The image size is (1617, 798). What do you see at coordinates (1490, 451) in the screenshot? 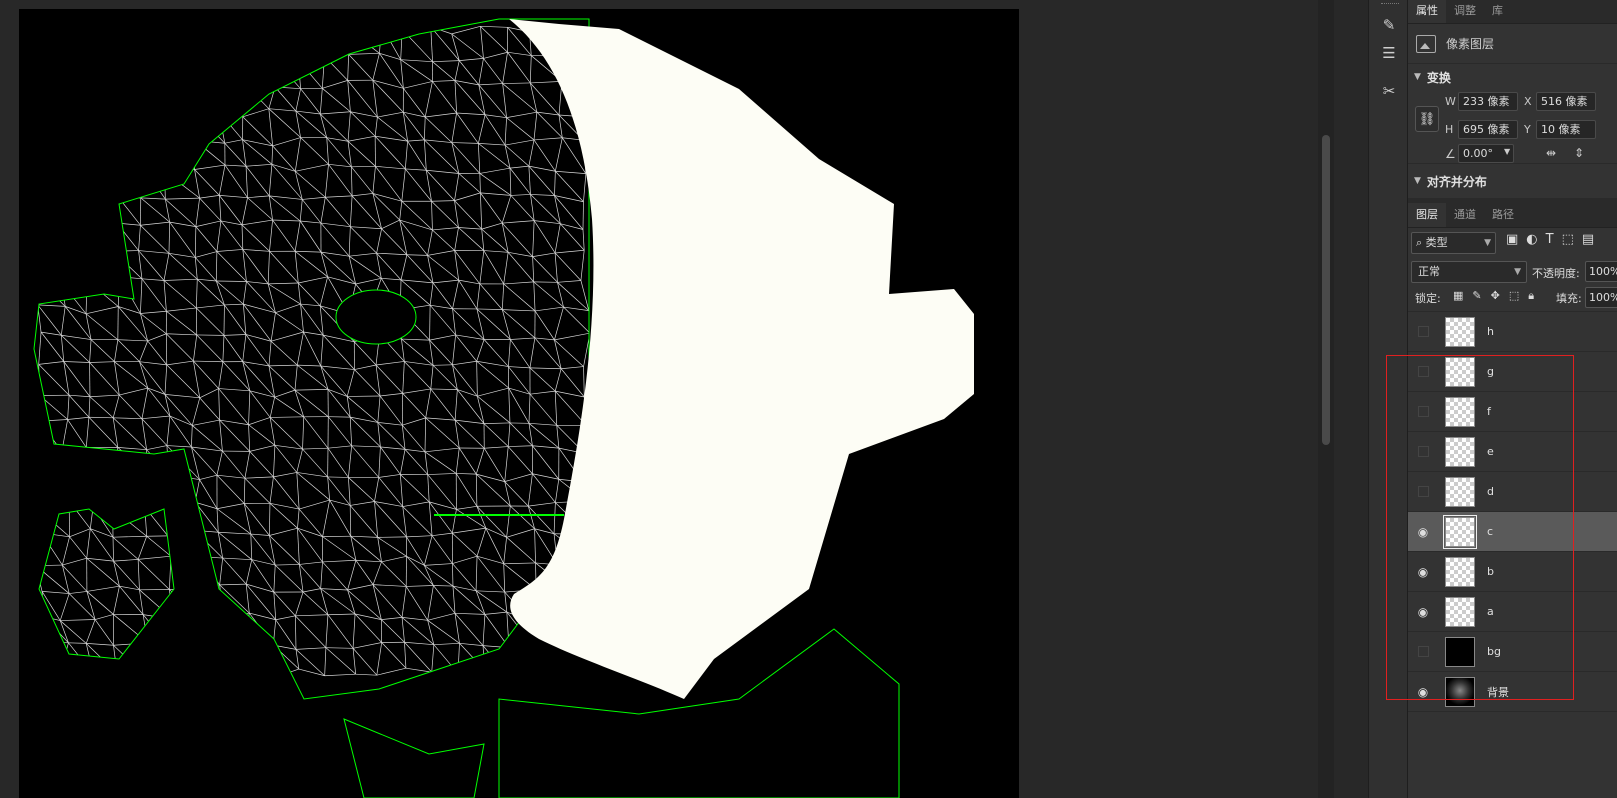
I see `layer-name: e` at bounding box center [1490, 451].